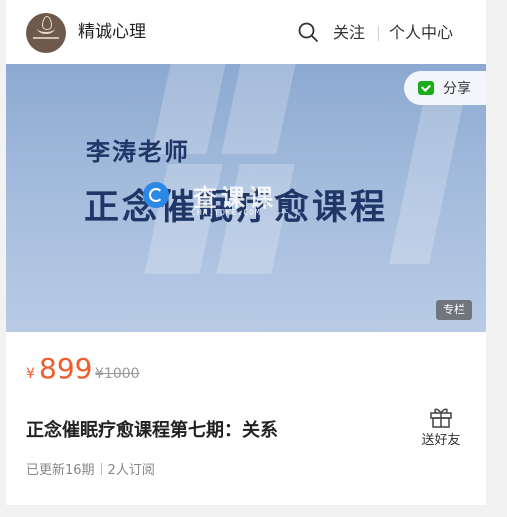 The height and width of the screenshot is (517, 507). What do you see at coordinates (152, 430) in the screenshot?
I see `course-title: 正念催眠疗愈课程第七期：关系` at bounding box center [152, 430].